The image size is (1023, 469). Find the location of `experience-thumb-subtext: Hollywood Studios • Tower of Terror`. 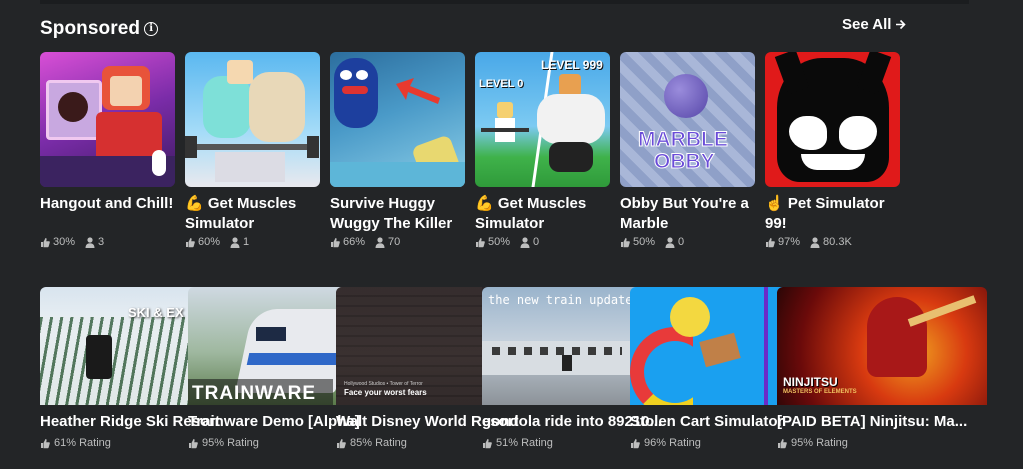

experience-thumb-subtext: Hollywood Studios • Tower of Terror is located at coordinates (383, 384).